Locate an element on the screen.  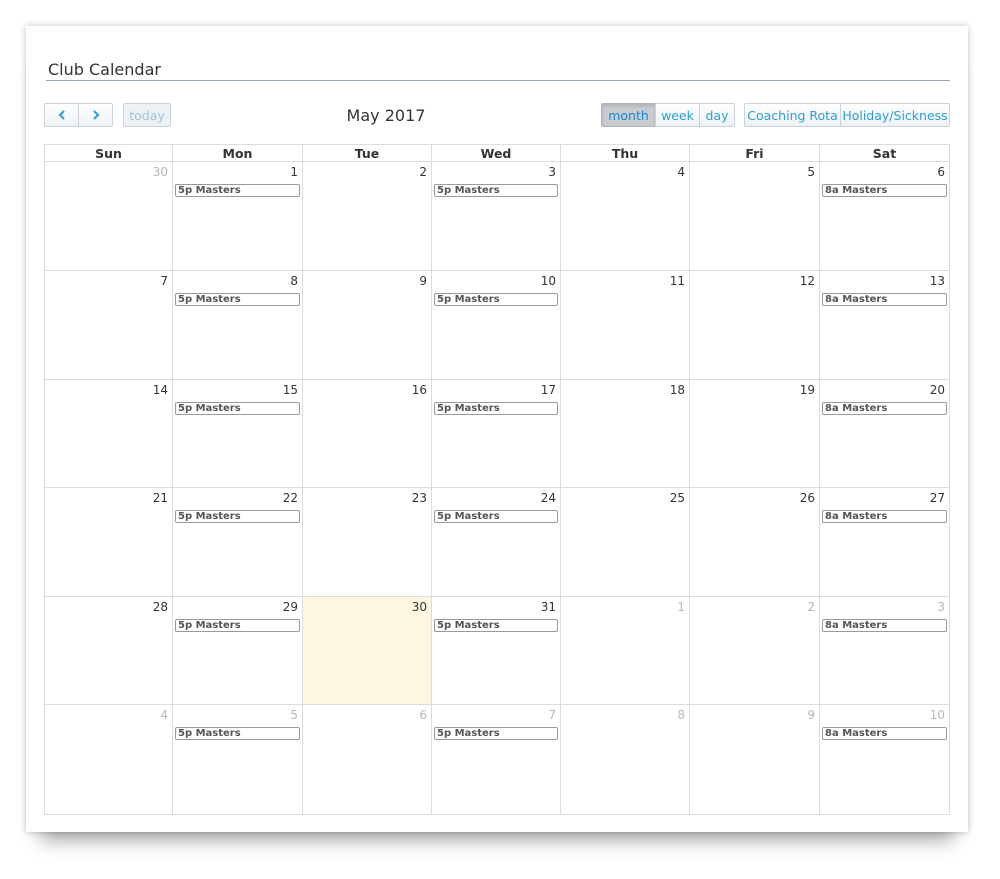
day-number: 25 is located at coordinates (677, 498).